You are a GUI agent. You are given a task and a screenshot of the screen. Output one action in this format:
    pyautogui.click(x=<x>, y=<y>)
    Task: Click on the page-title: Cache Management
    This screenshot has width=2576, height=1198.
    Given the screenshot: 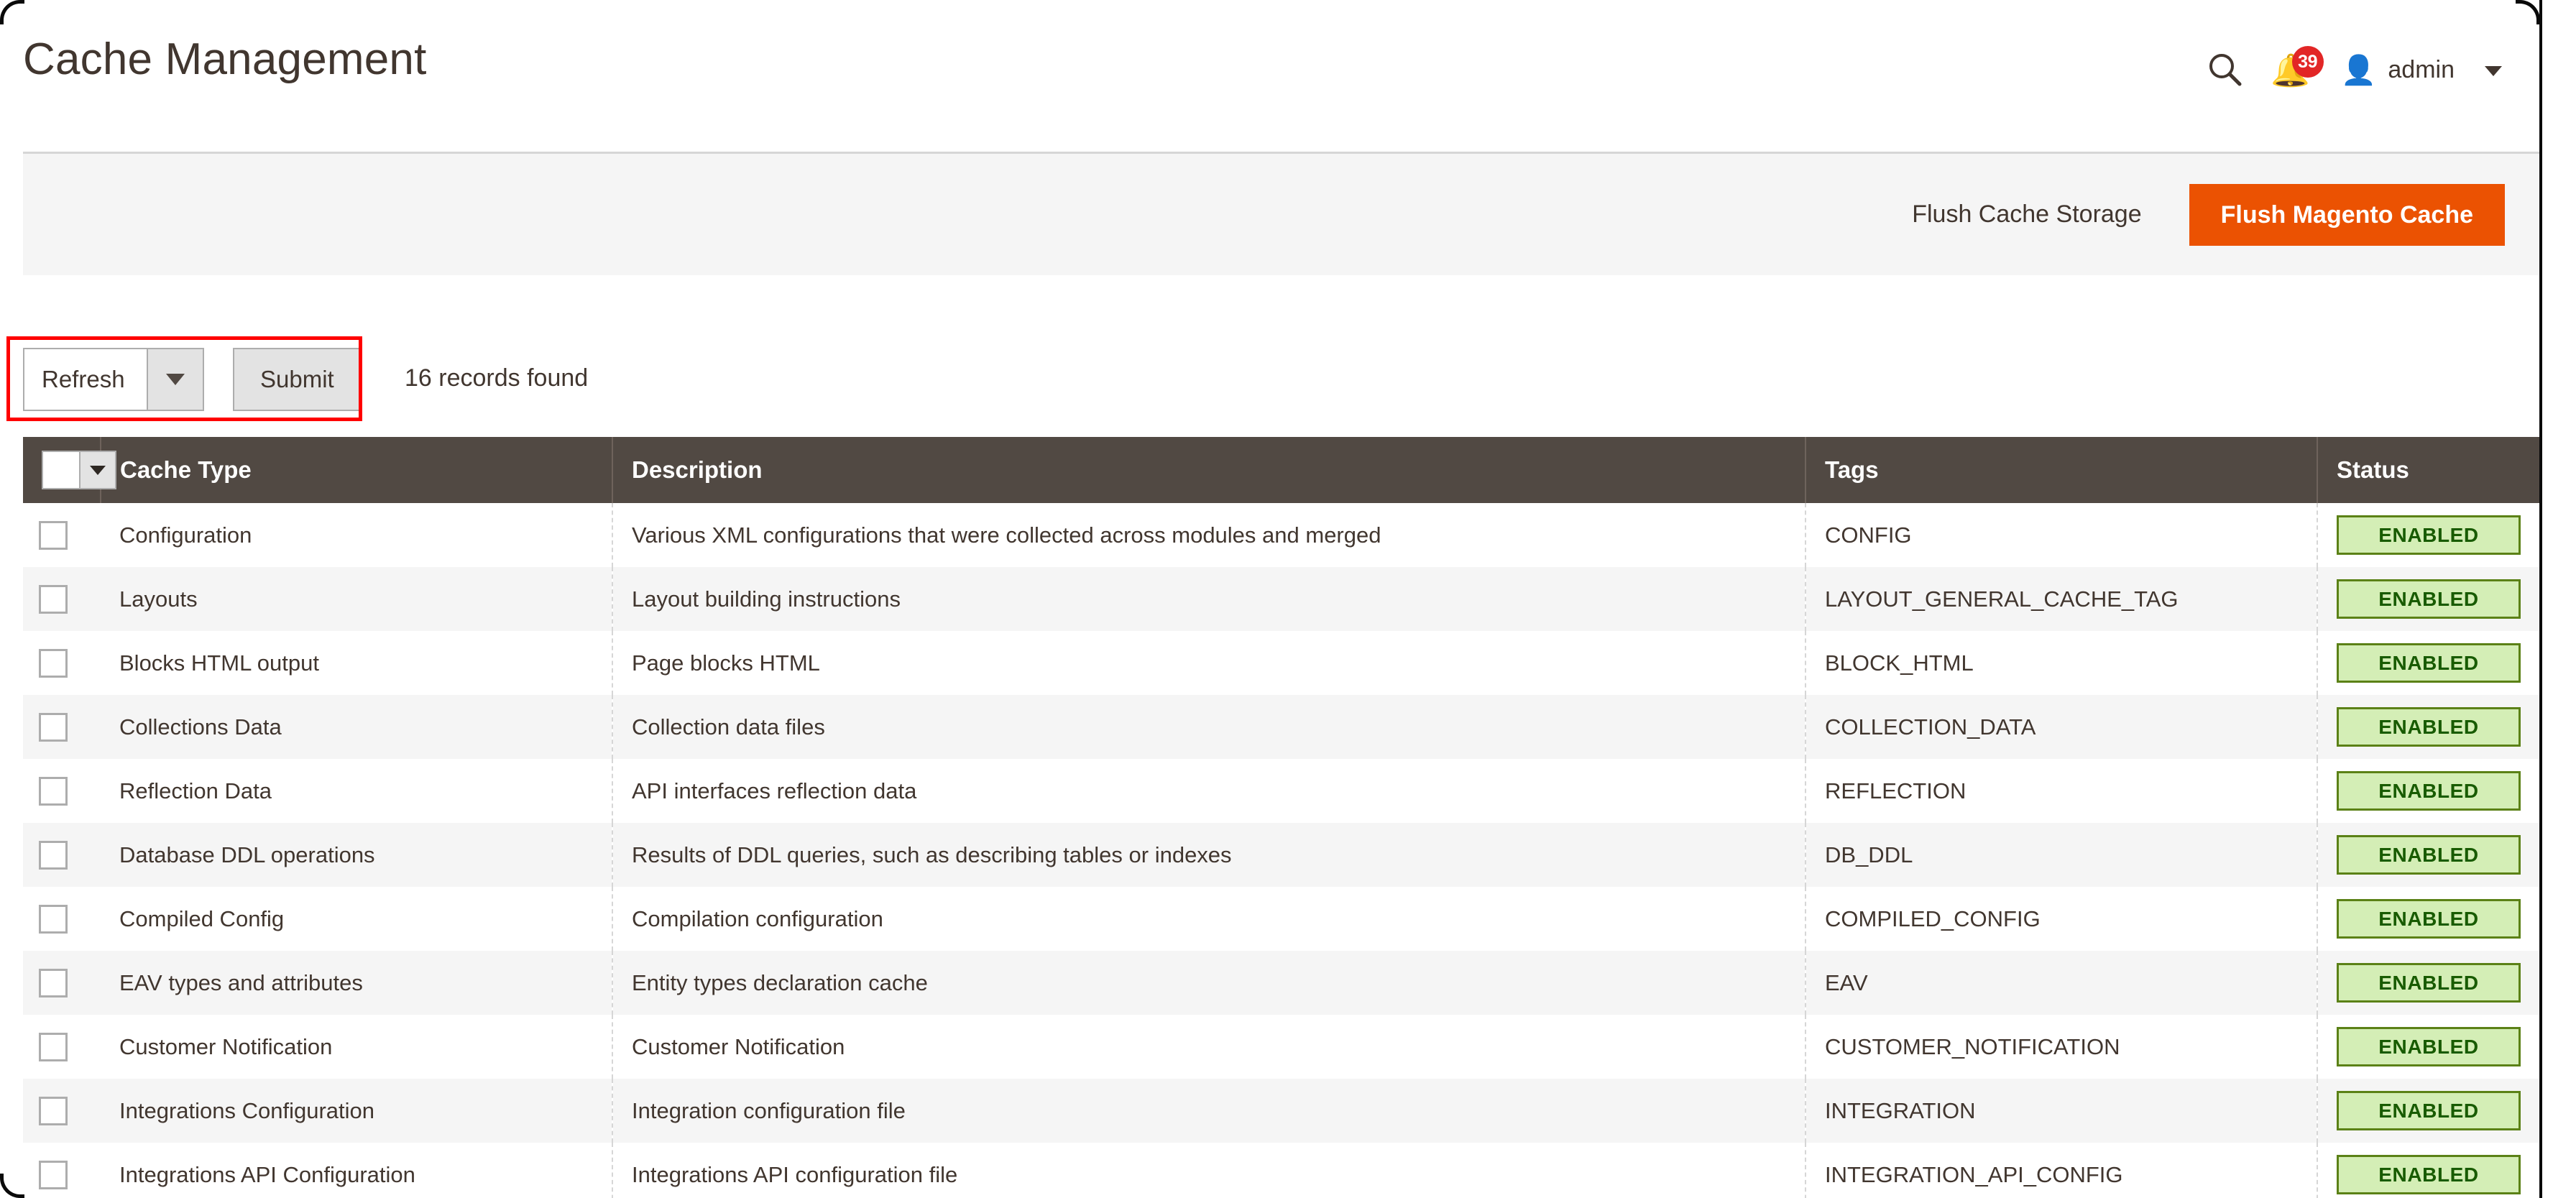 What is the action you would take?
    pyautogui.click(x=225, y=59)
    